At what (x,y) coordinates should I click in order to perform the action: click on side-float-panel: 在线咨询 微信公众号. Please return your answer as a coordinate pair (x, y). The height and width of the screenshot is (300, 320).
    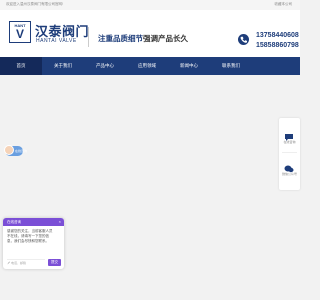
    Looking at the image, I should click on (289, 154).